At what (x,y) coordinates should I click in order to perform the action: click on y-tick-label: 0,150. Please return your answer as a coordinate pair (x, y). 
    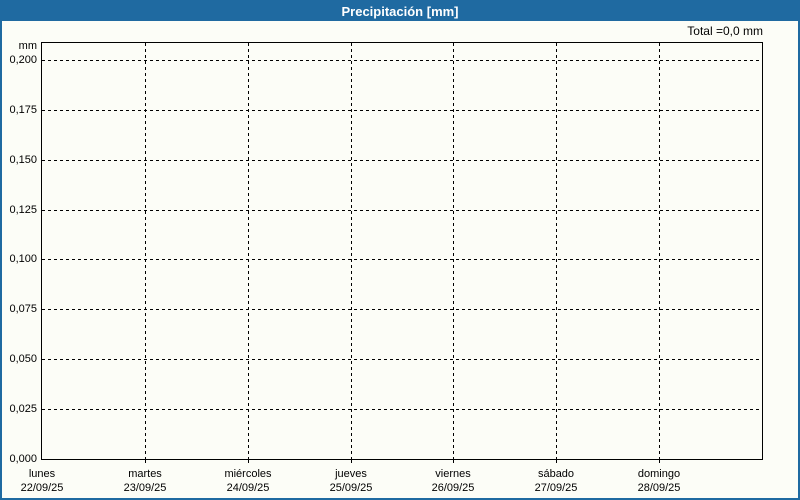
    Looking at the image, I should click on (23, 160).